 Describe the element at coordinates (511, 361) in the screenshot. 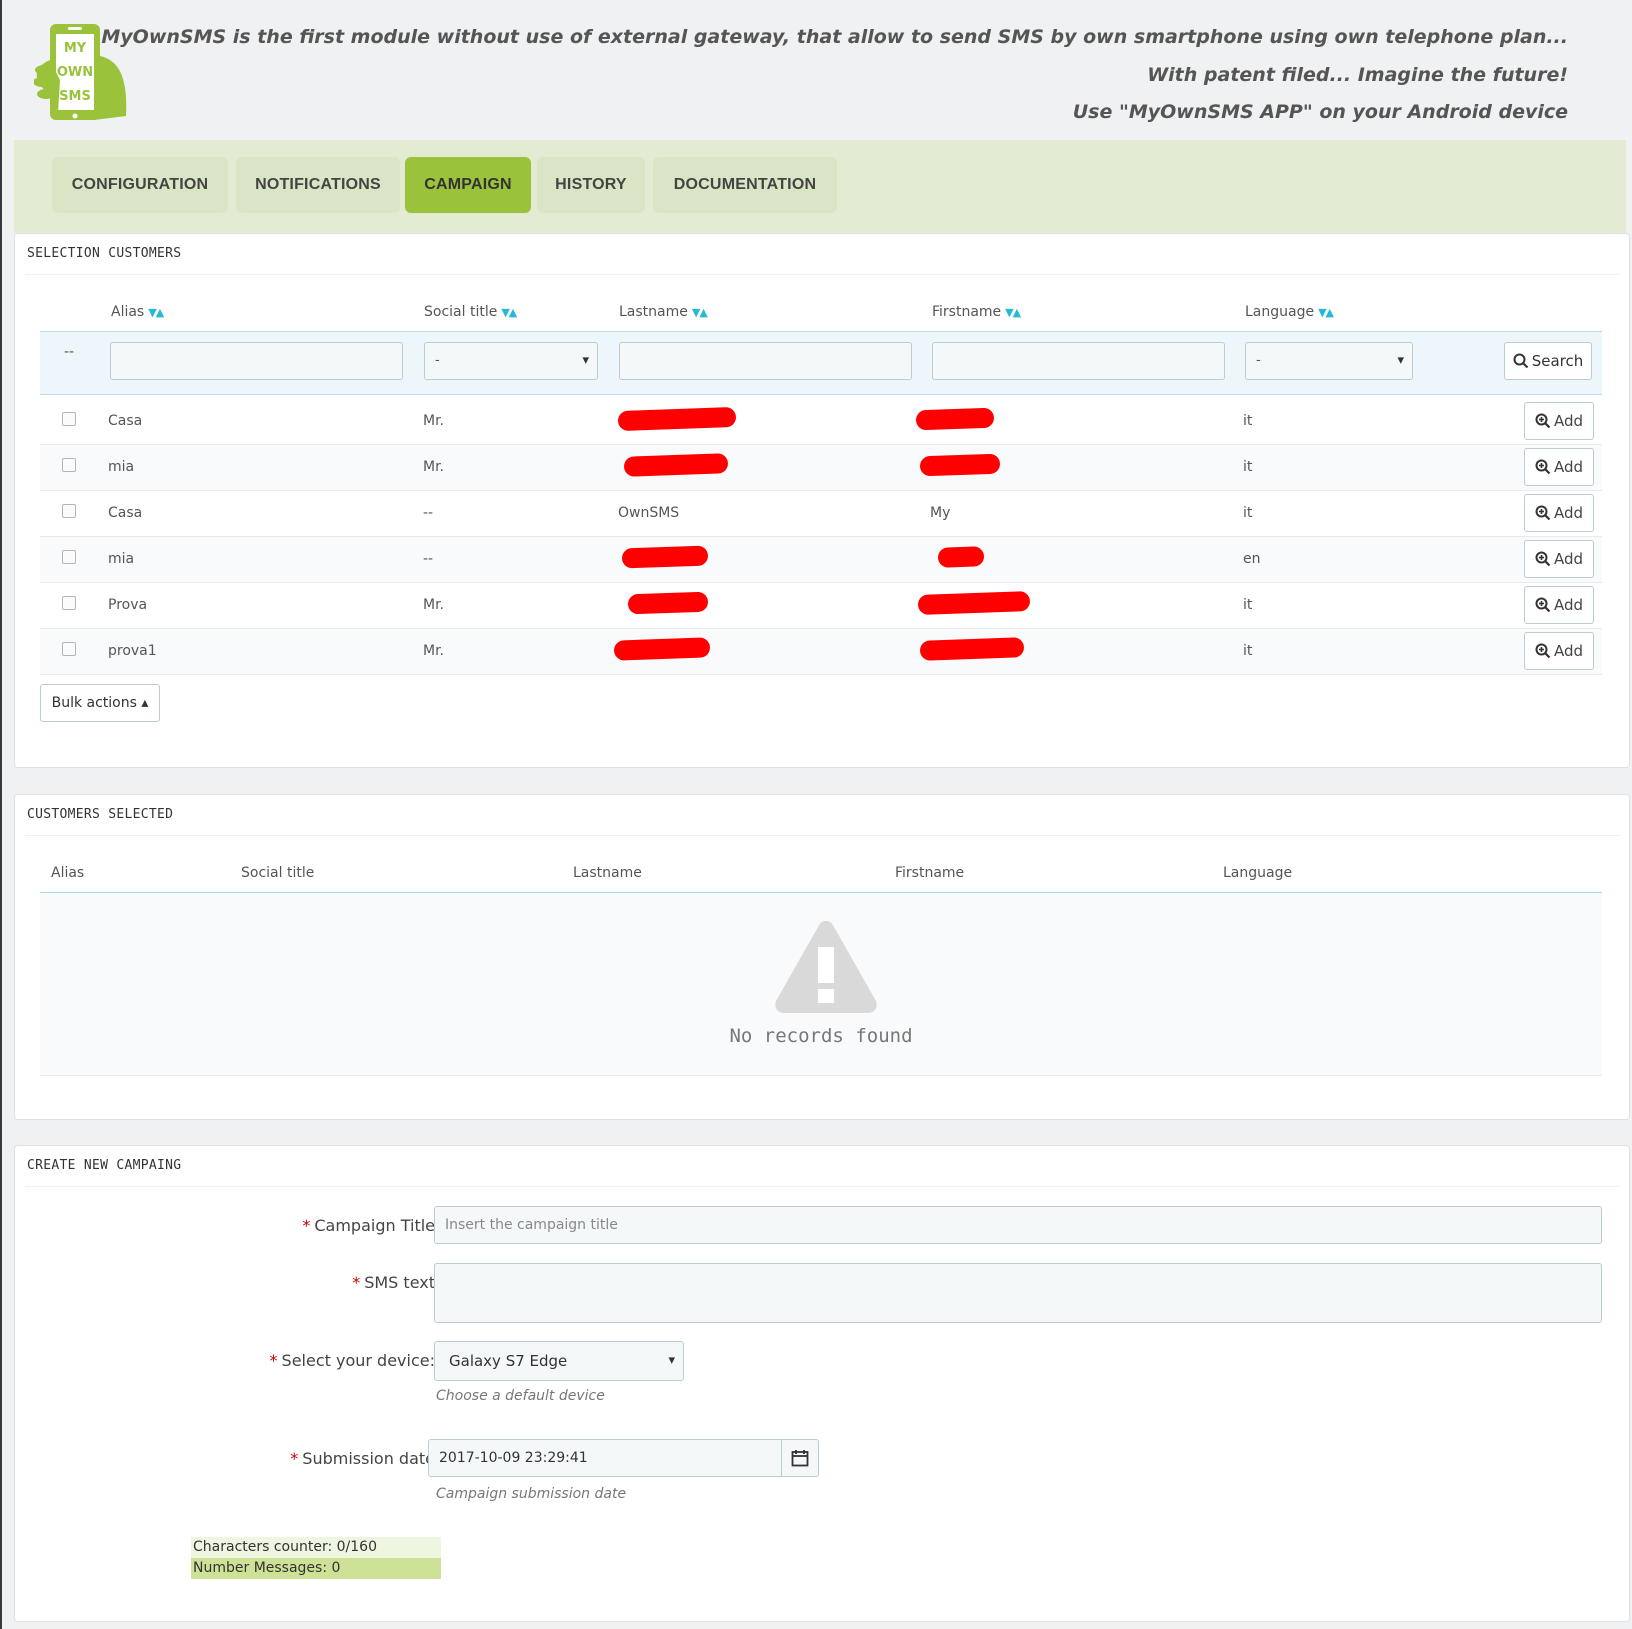

I see `social-title-filter-select: -` at that location.